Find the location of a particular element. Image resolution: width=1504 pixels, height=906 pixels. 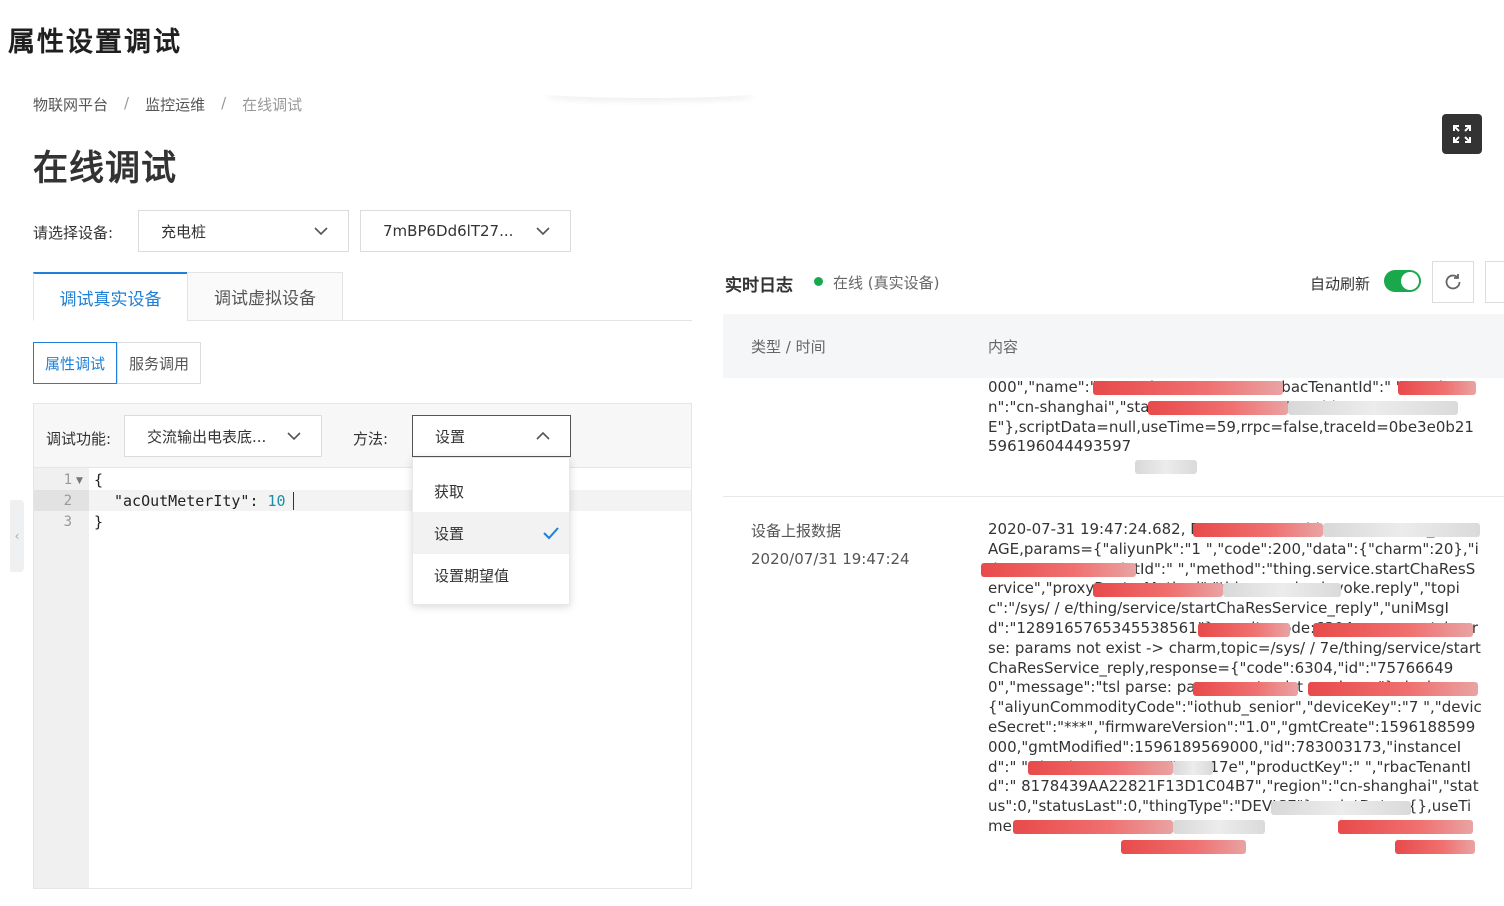

method-option-set-label: 设置 is located at coordinates (449, 533).